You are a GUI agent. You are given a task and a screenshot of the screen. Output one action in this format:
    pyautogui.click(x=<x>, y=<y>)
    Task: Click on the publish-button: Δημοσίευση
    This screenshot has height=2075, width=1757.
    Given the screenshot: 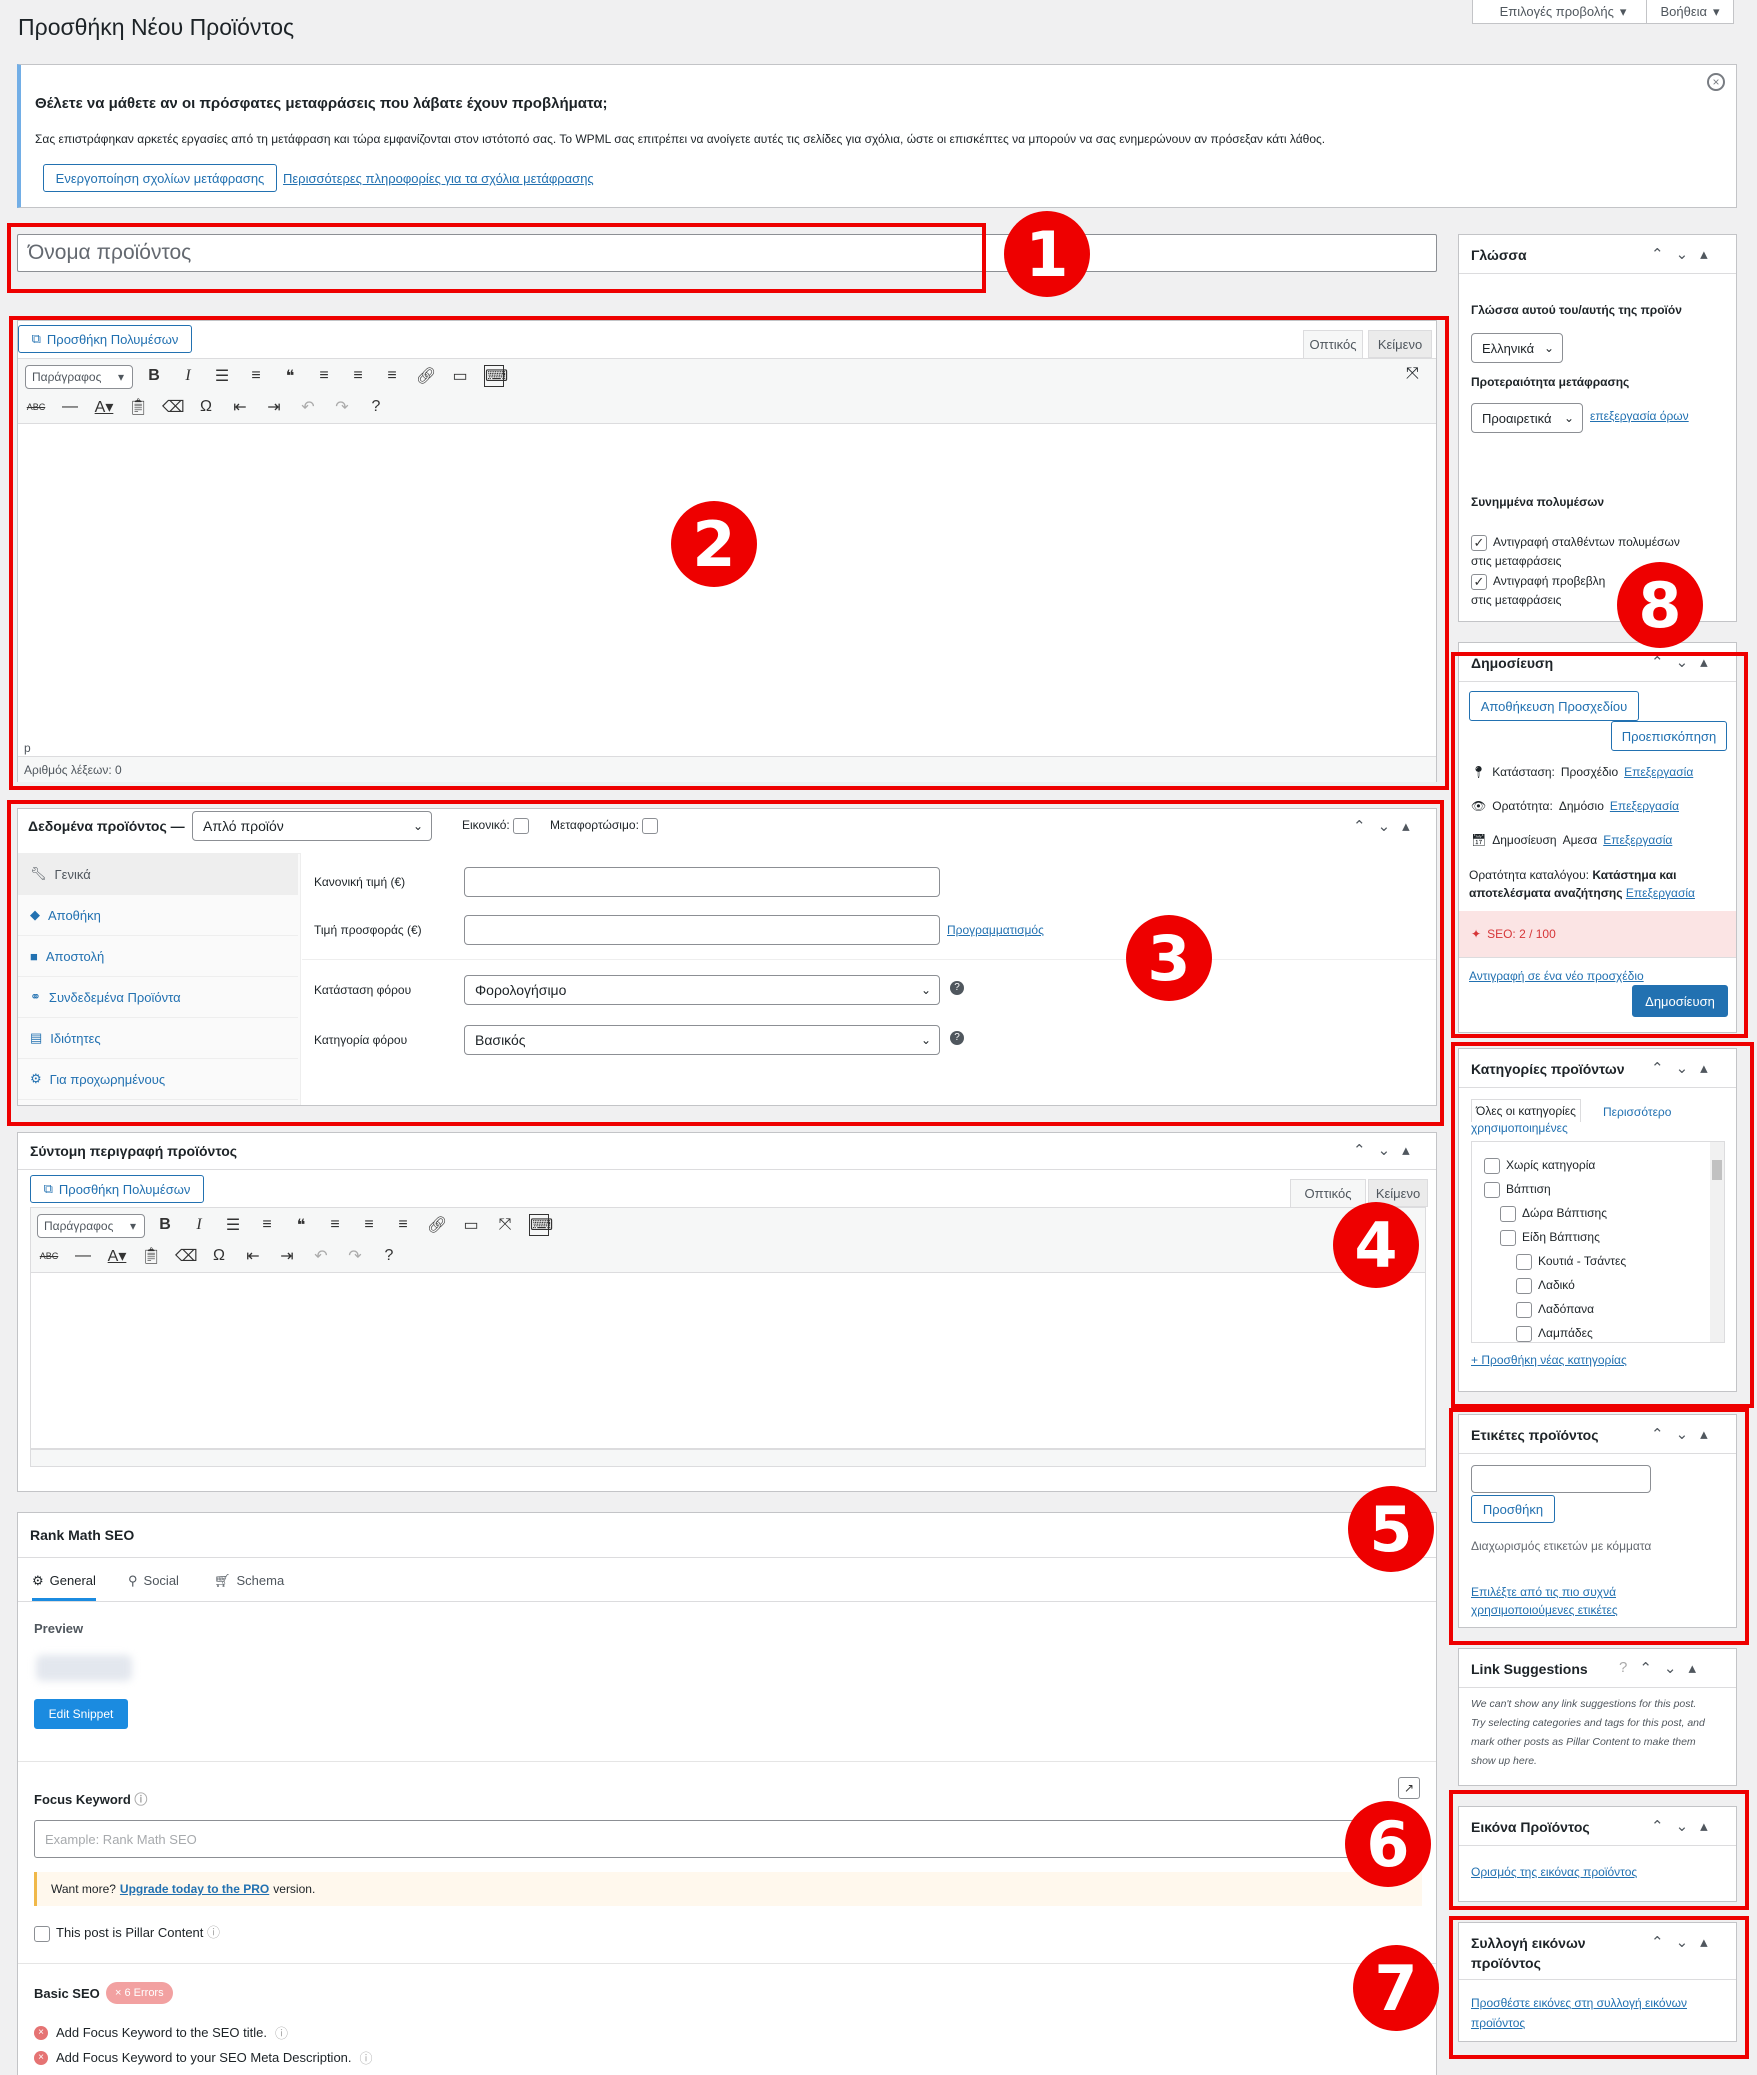 What is the action you would take?
    pyautogui.click(x=1680, y=1001)
    